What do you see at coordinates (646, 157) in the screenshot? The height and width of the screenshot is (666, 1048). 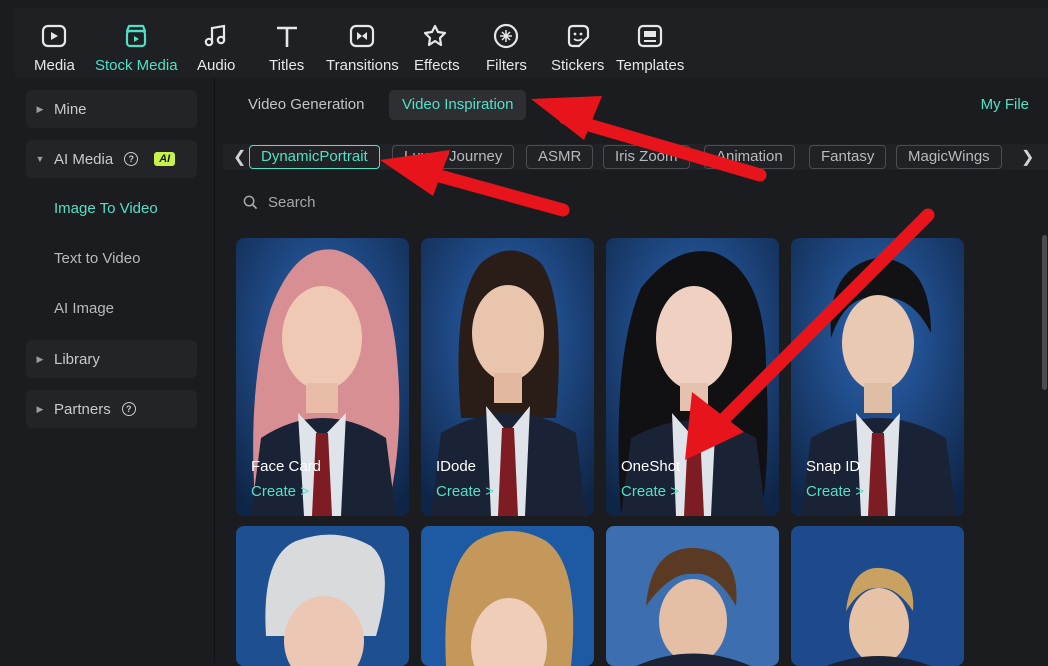 I see `chip-iris-zoom: Iris Zoom` at bounding box center [646, 157].